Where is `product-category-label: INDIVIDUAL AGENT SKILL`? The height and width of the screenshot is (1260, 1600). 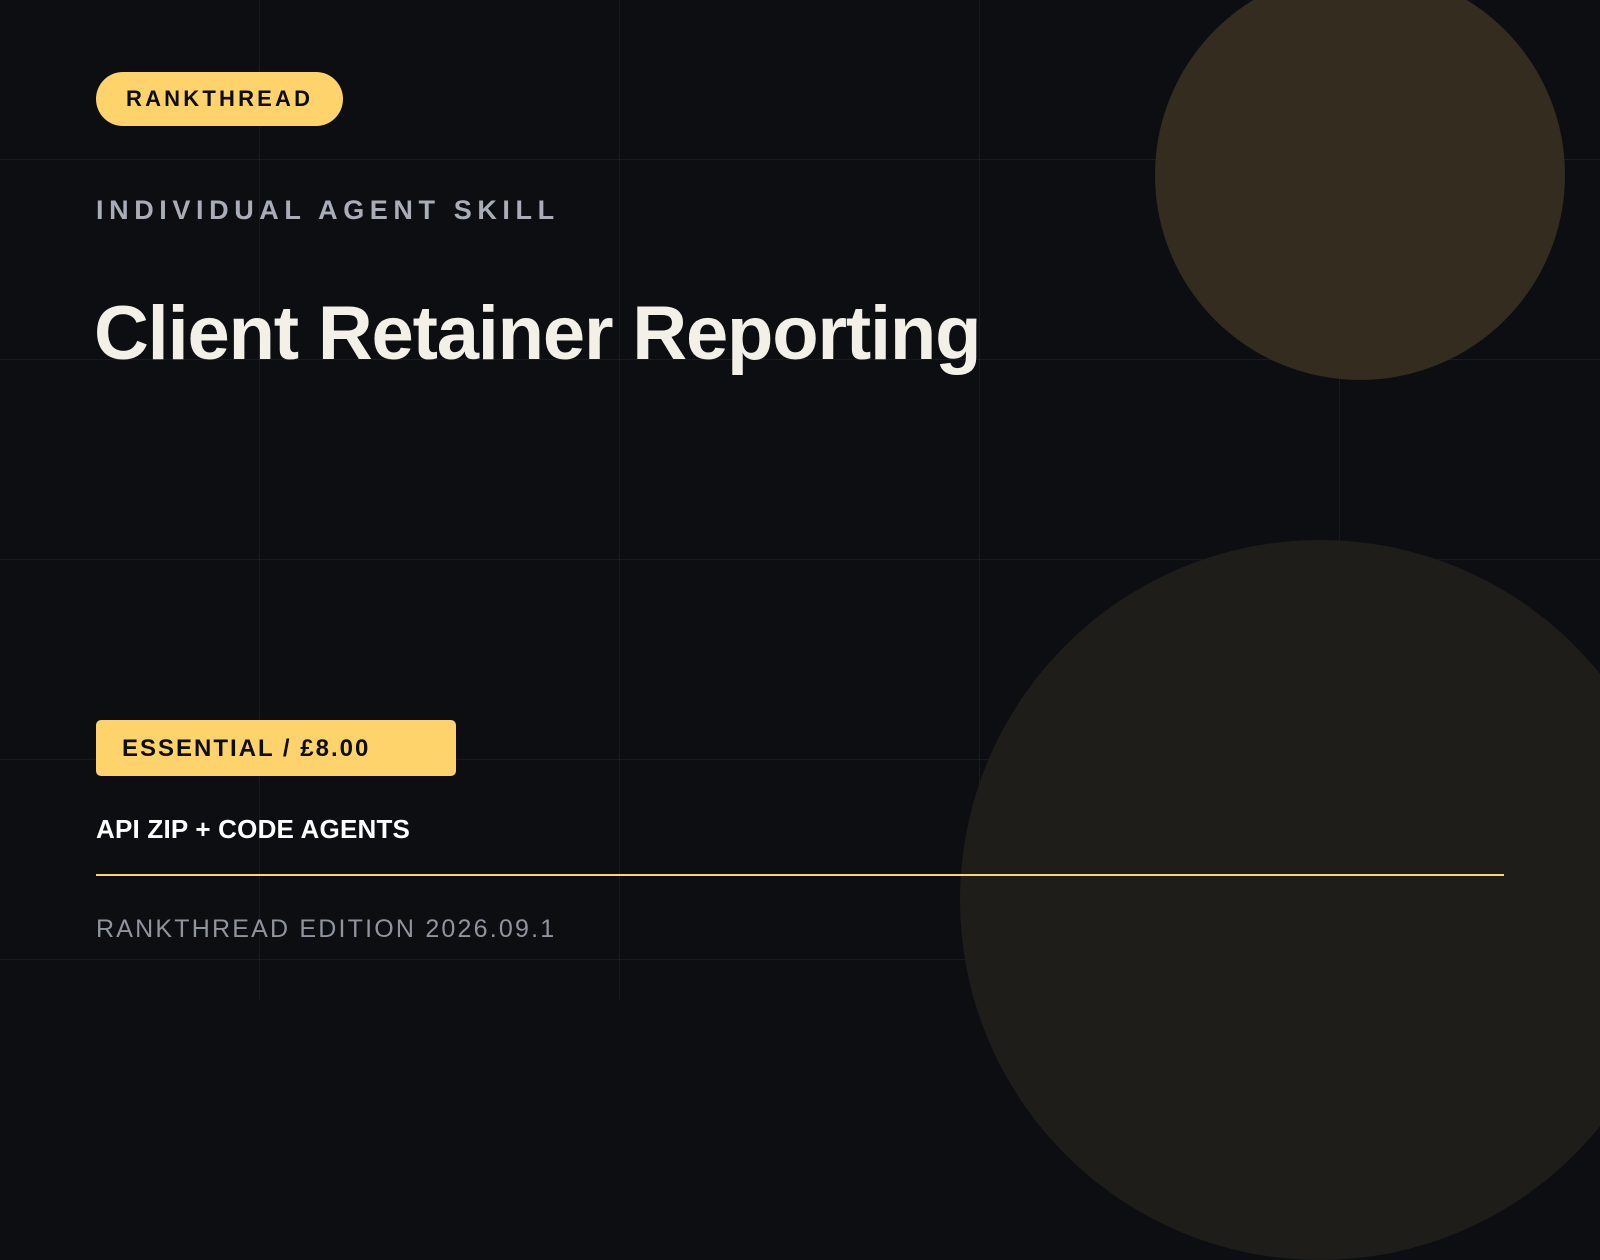 product-category-label: INDIVIDUAL AGENT SKILL is located at coordinates (328, 210).